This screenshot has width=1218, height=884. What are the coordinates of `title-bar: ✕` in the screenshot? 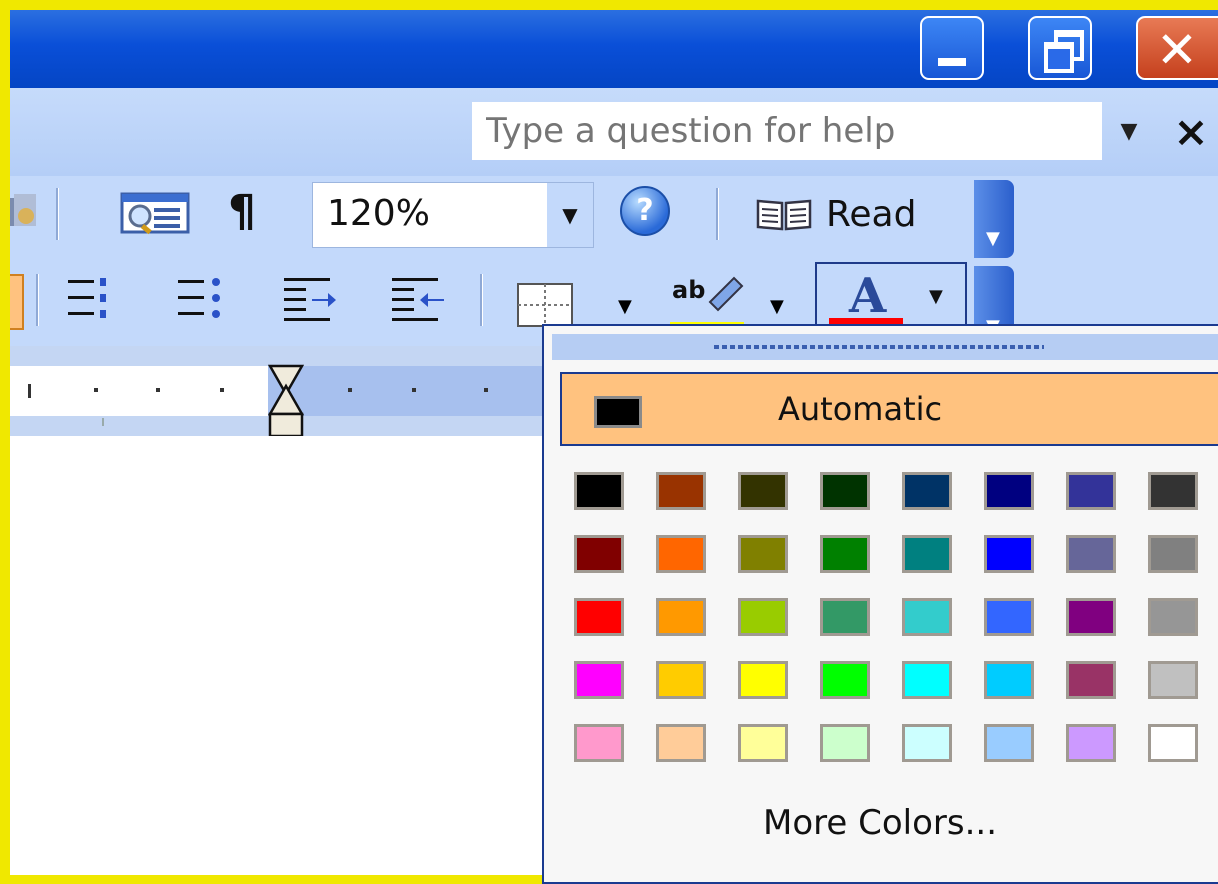 It's located at (614, 49).